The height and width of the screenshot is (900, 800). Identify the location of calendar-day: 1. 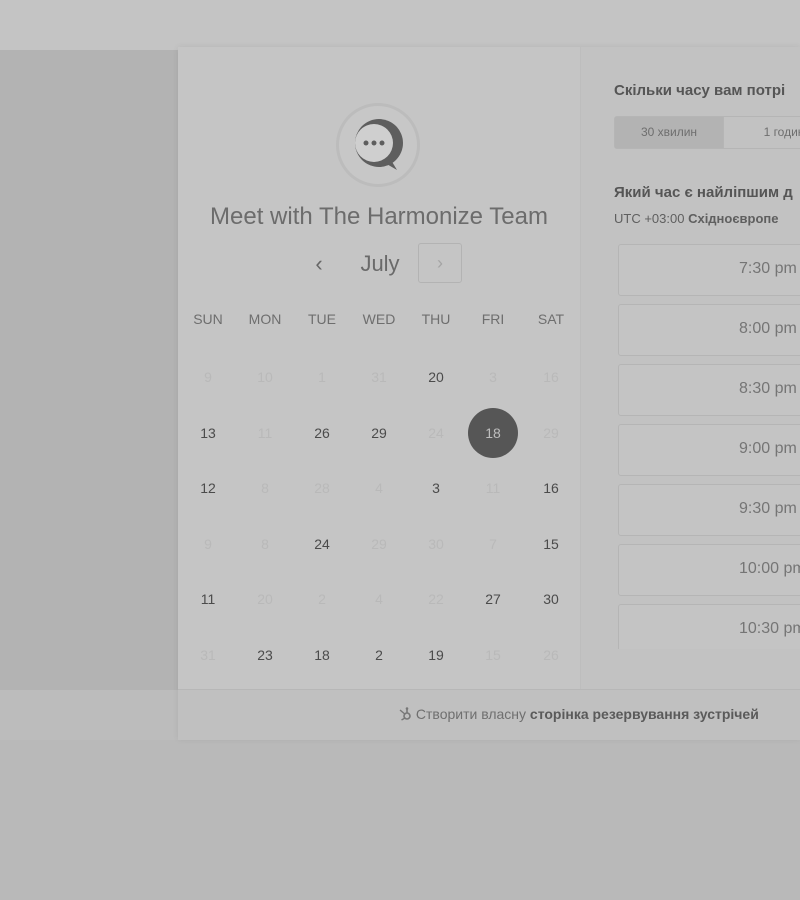
(322, 377).